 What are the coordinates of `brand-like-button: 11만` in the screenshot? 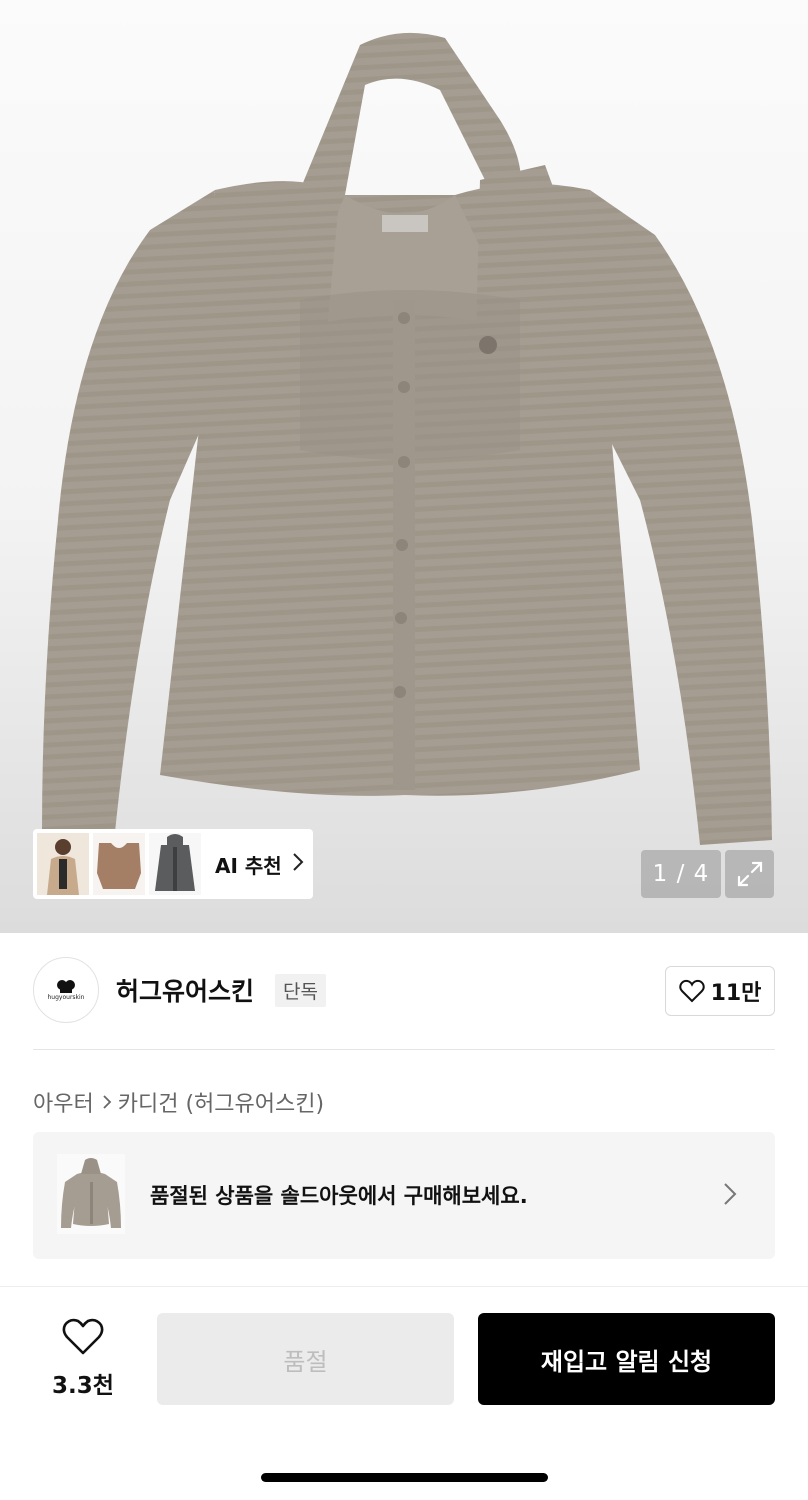 It's located at (720, 991).